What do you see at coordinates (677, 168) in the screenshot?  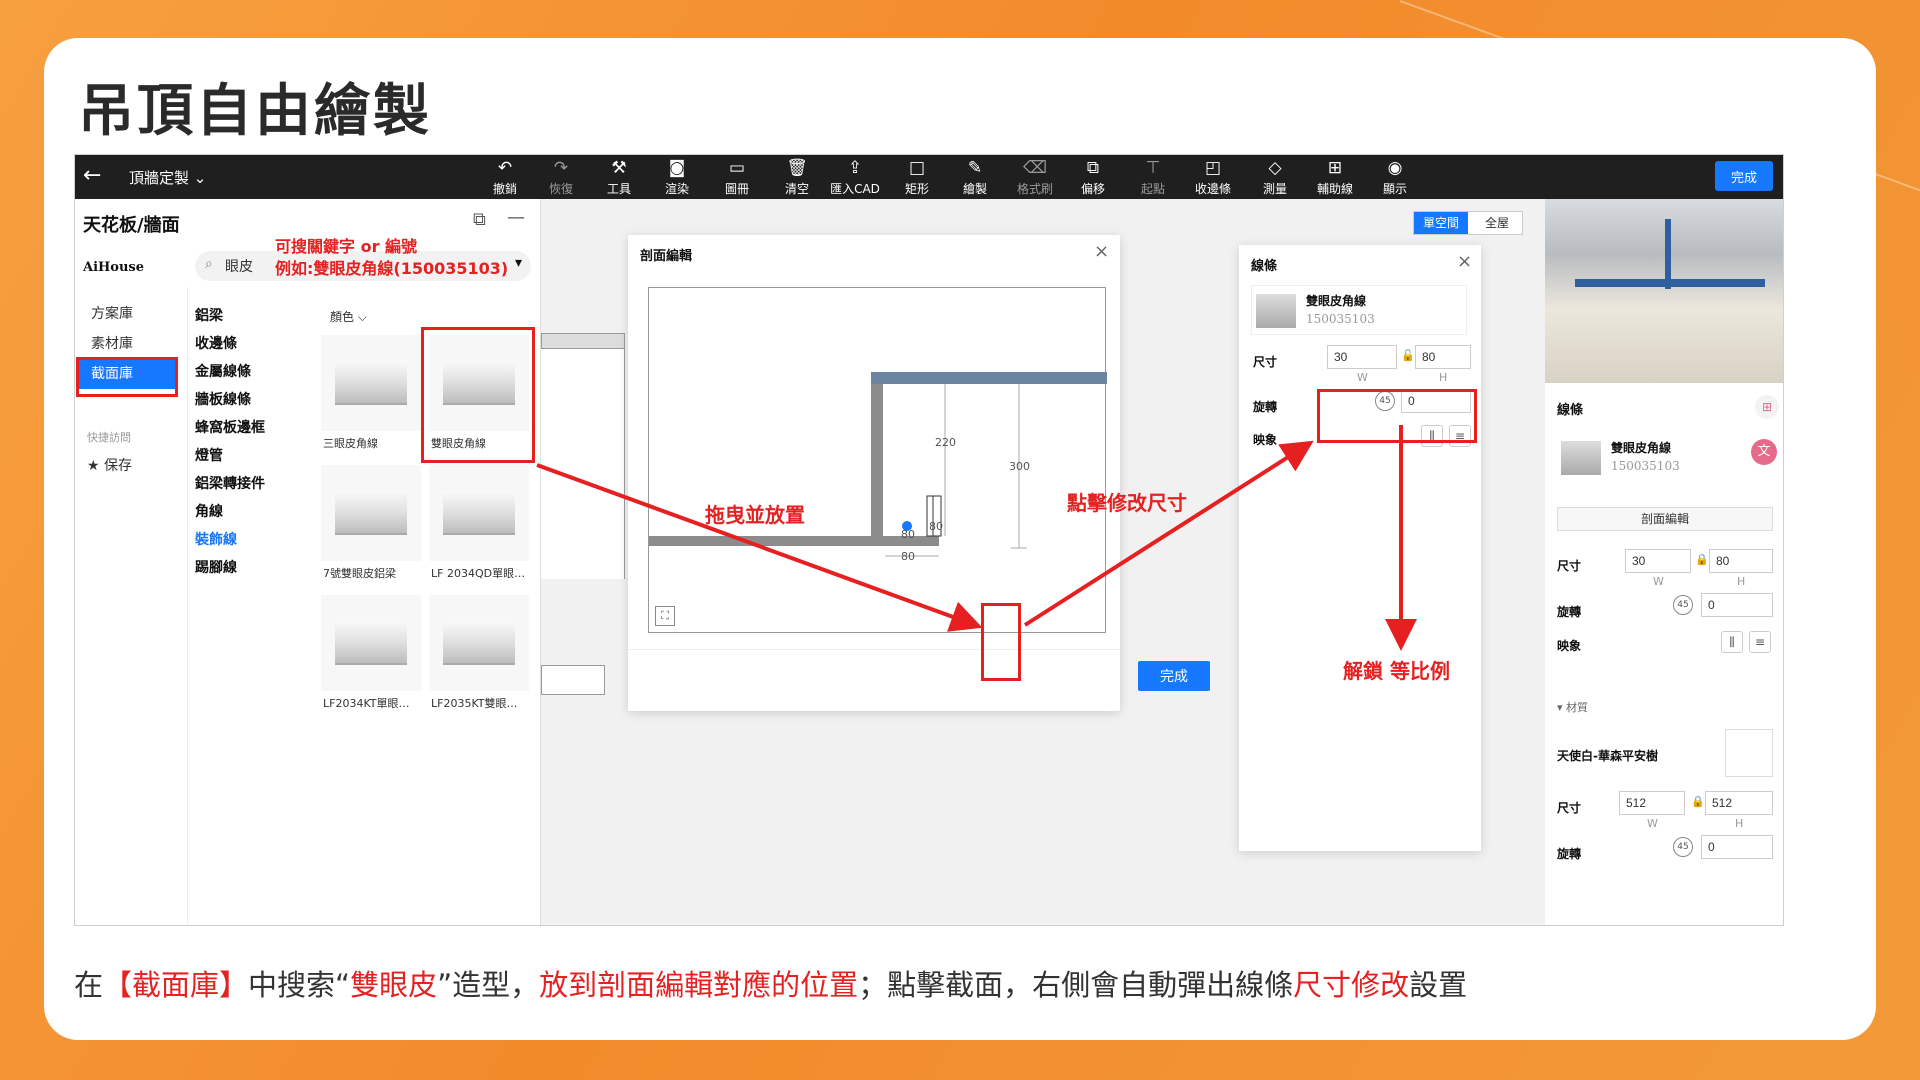 I see `tool-icon: ◙` at bounding box center [677, 168].